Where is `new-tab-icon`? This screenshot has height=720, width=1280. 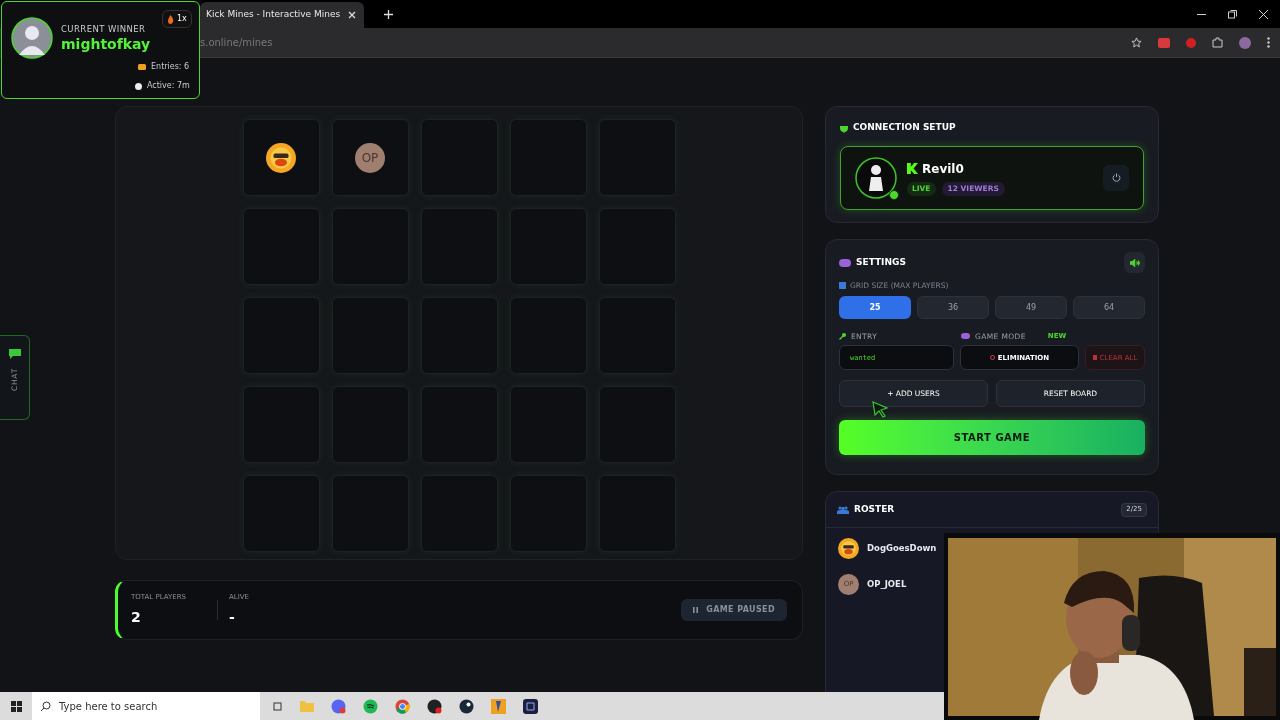 new-tab-icon is located at coordinates (389, 14).